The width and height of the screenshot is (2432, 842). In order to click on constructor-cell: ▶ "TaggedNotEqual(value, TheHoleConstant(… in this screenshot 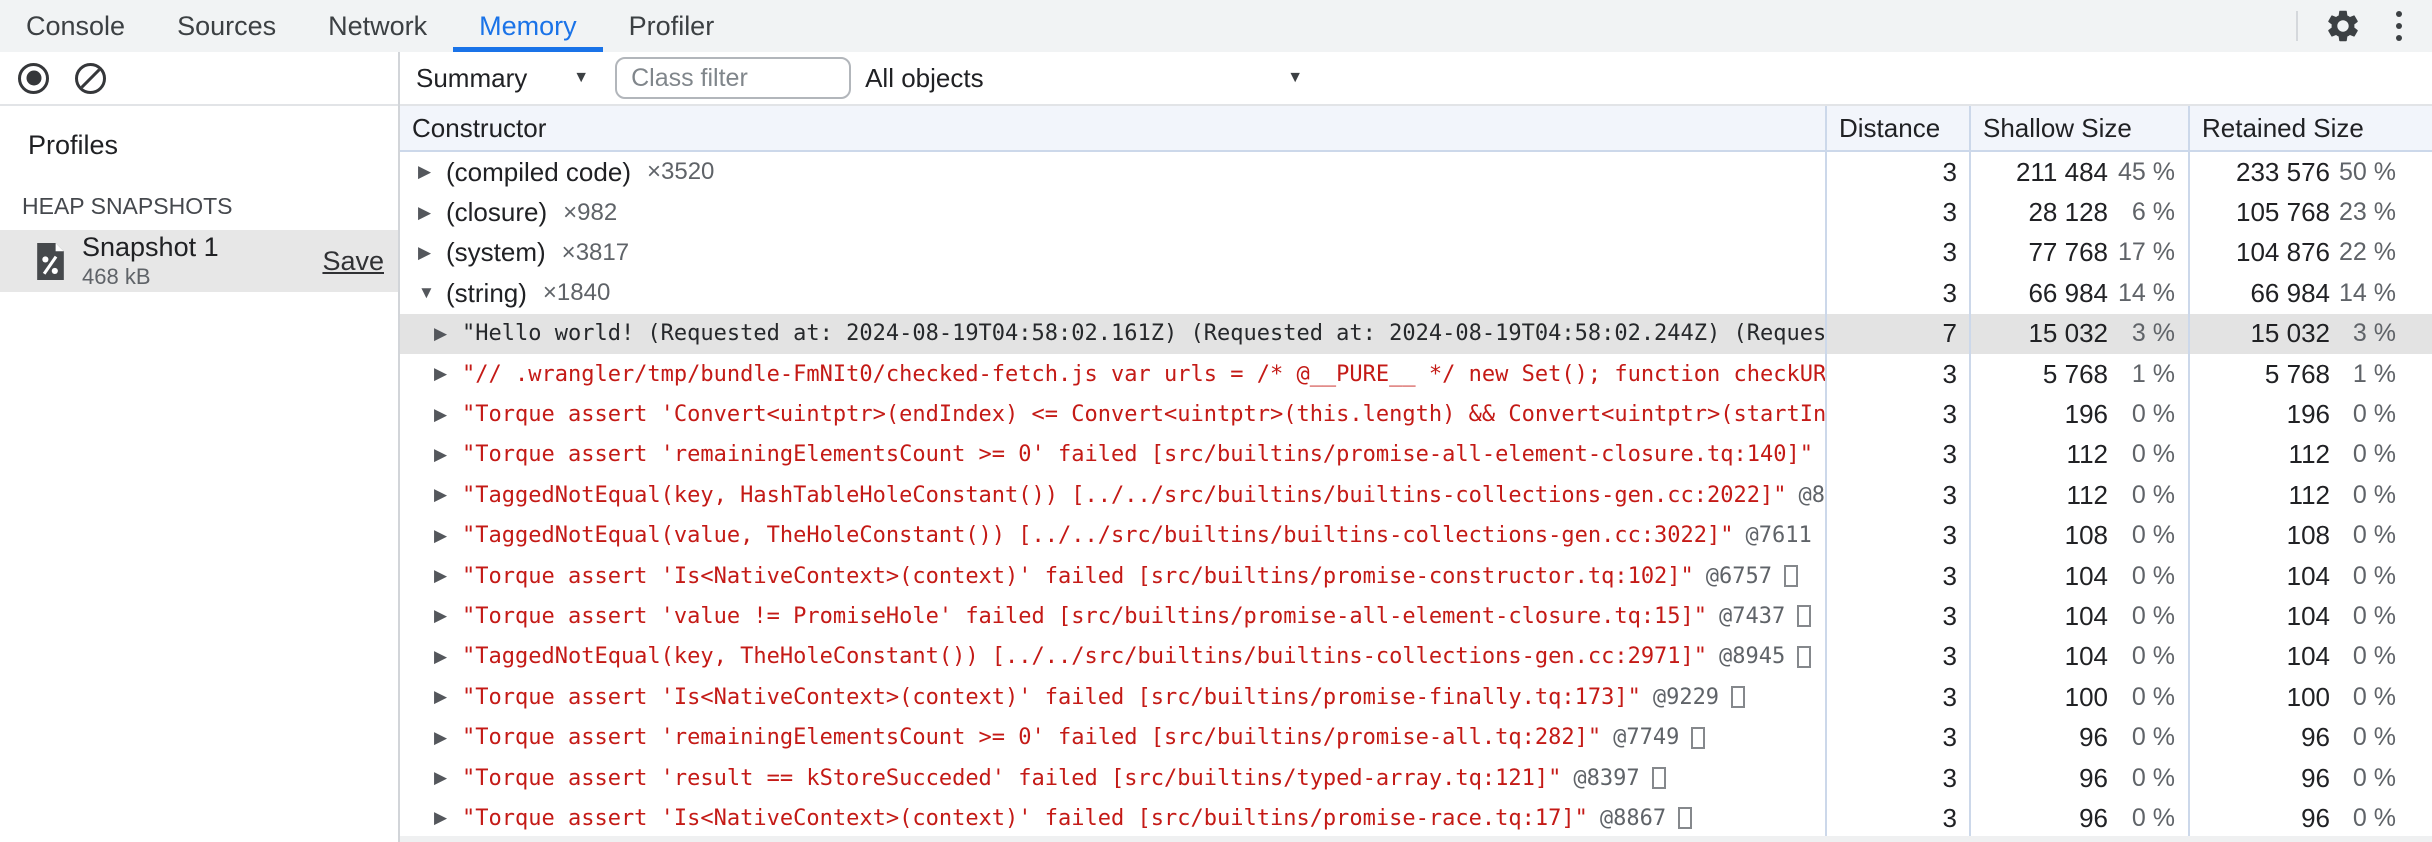, I will do `click(1112, 536)`.